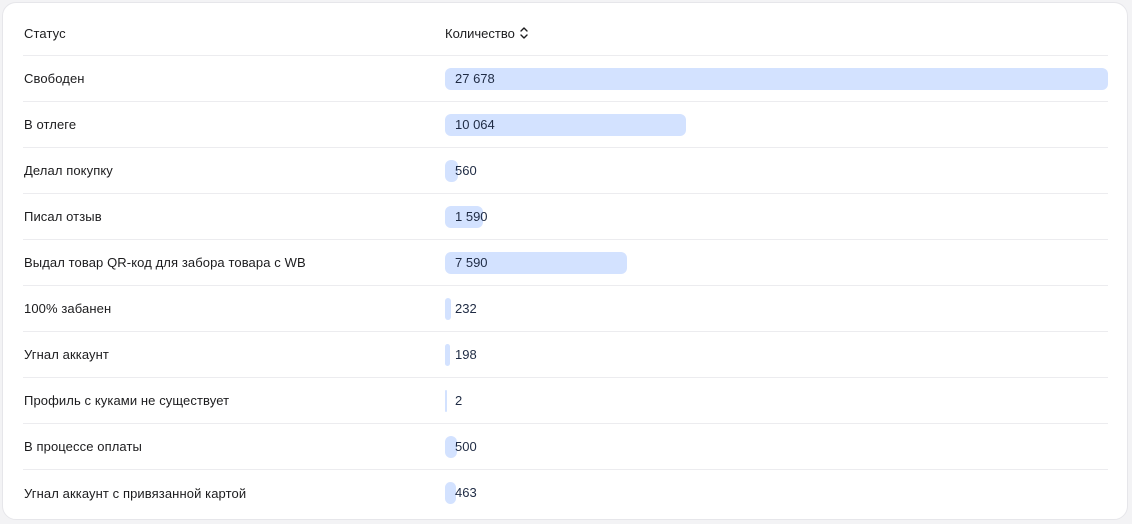  I want to click on table-header-row: Статус Количество, so click(565, 33).